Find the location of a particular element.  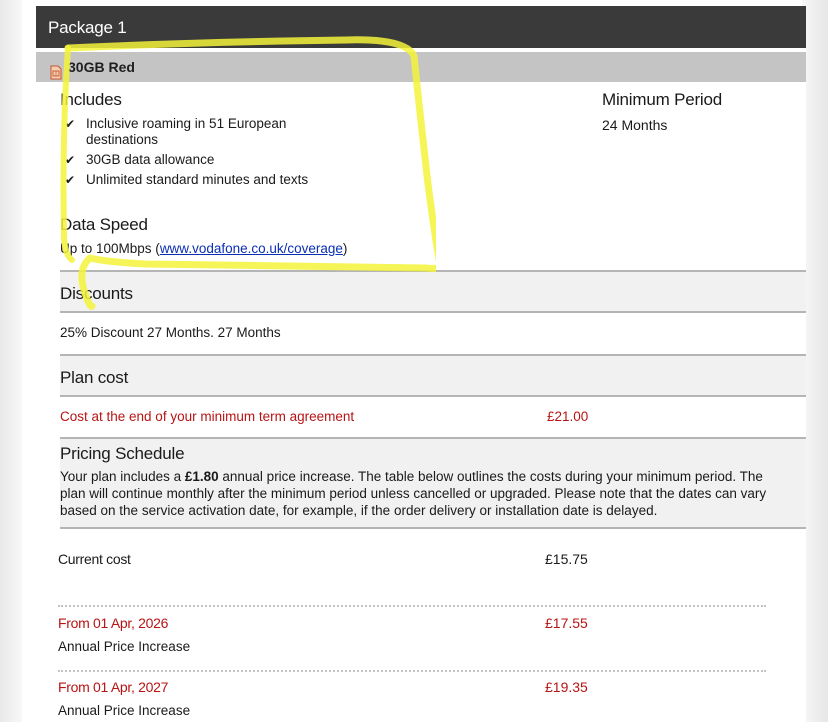

plan-name-bar: 30GB Red is located at coordinates (421, 67).